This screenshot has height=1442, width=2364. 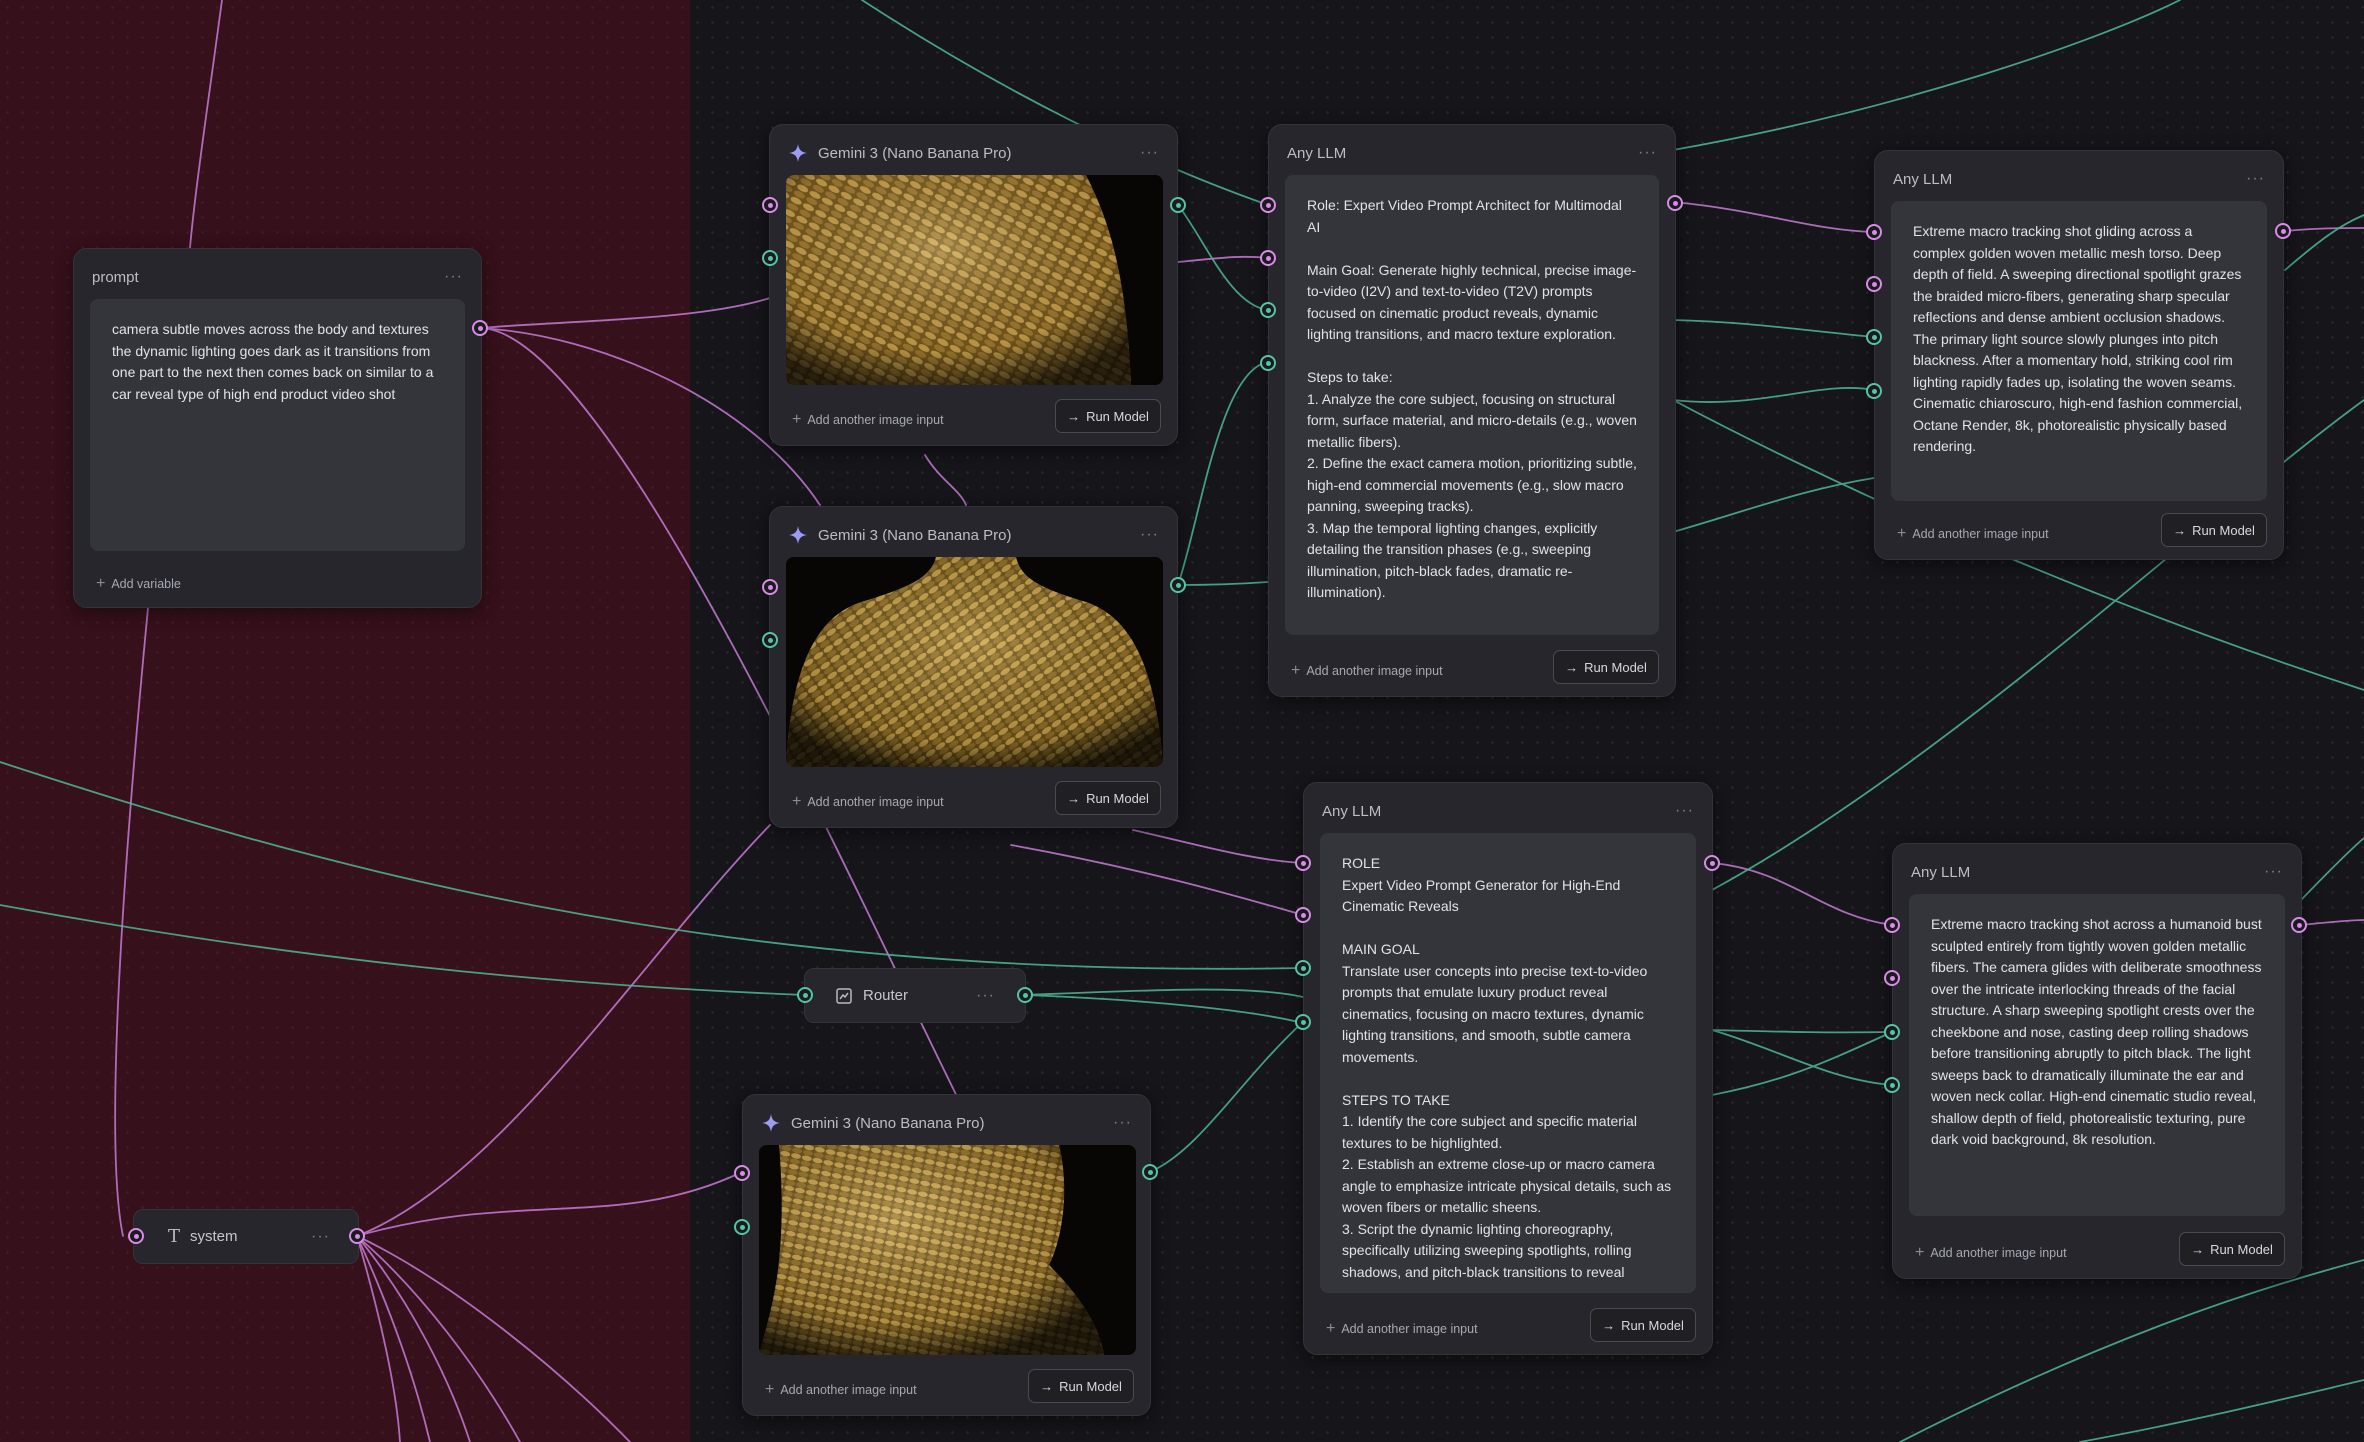 What do you see at coordinates (1615, 667) in the screenshot?
I see `run-model-label: Run Model` at bounding box center [1615, 667].